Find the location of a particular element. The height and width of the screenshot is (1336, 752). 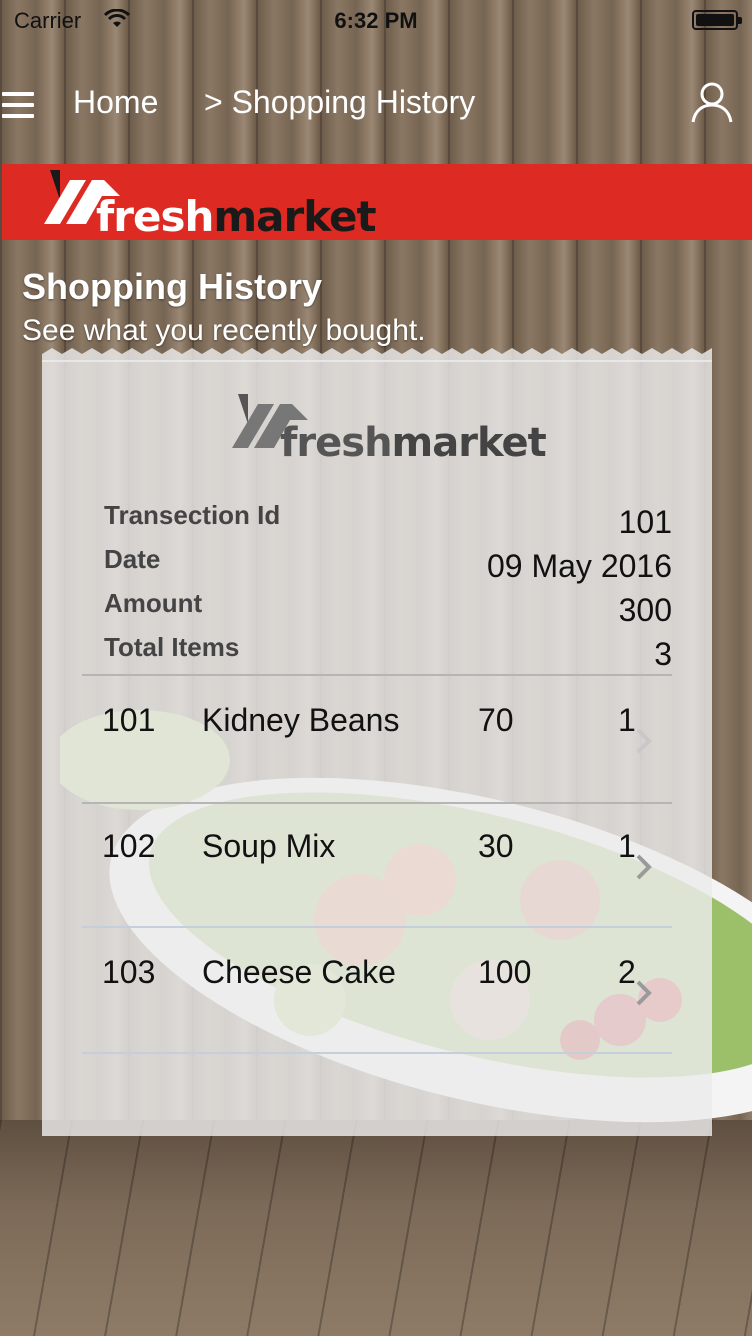

receipt-brand-wordmark: freshmarket is located at coordinates (413, 443).